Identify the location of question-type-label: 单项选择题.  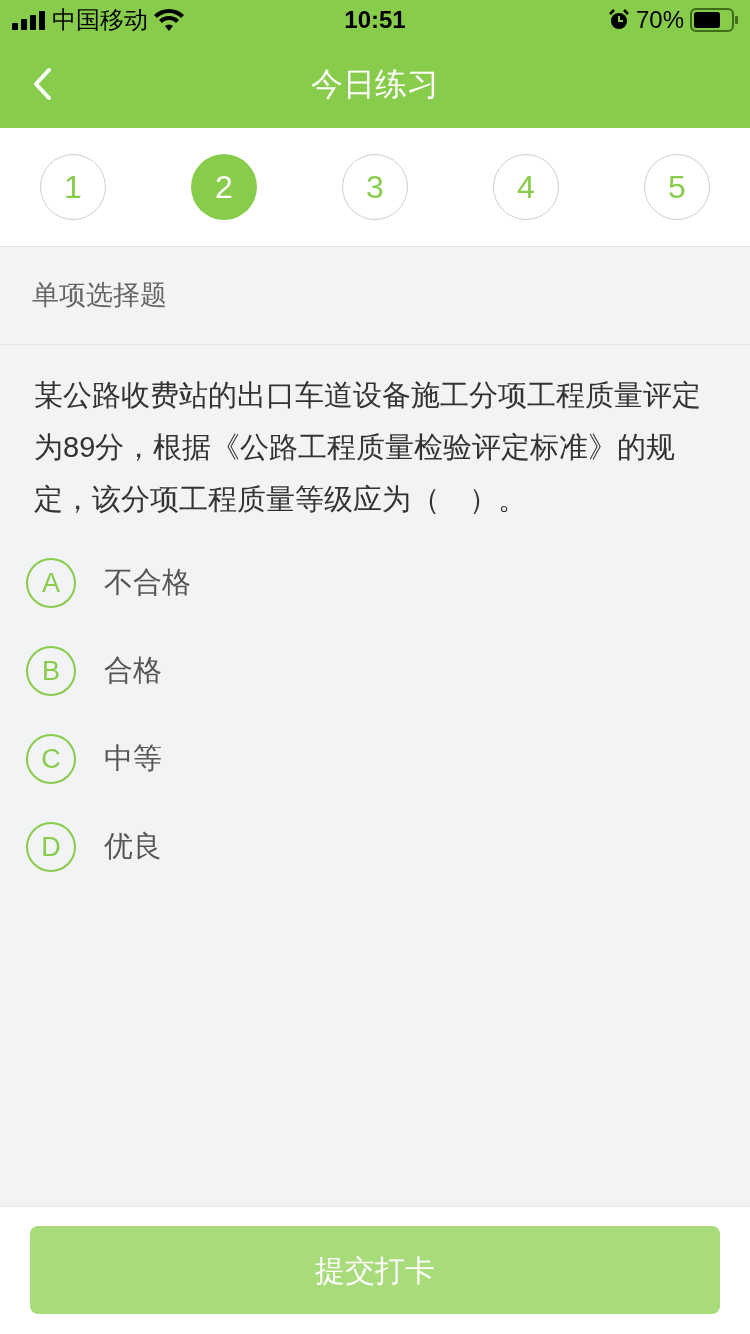
(99, 296).